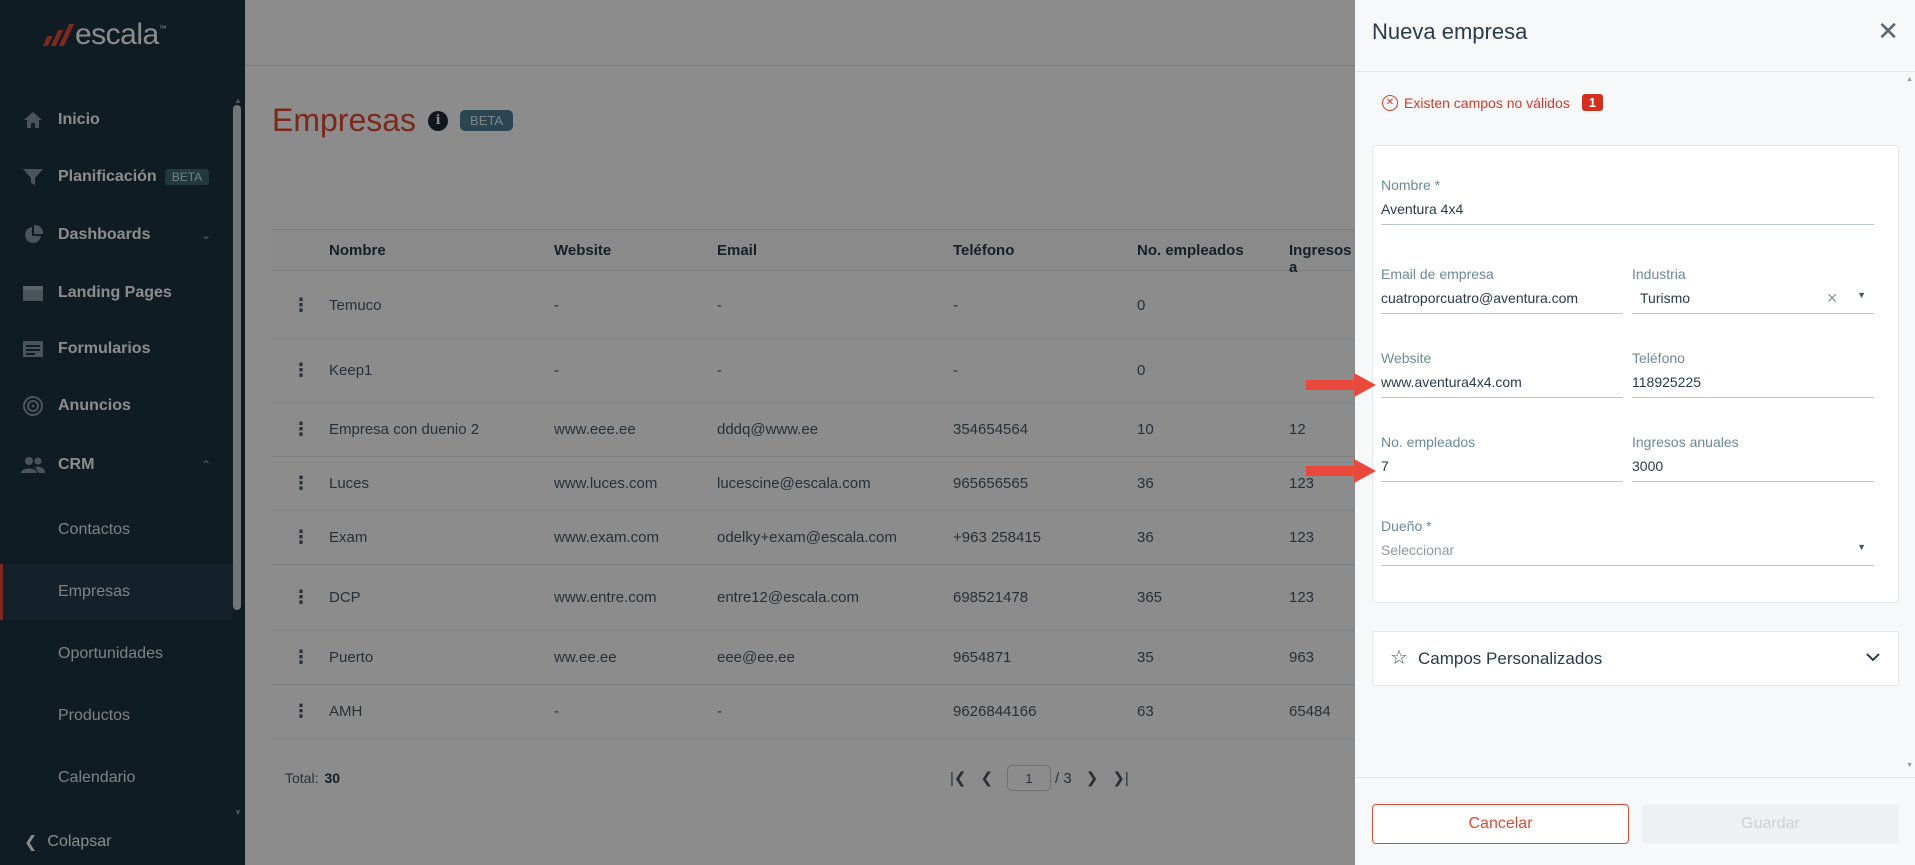  I want to click on industria-field: Industria Turismo ✕ ▼, so click(1753, 290).